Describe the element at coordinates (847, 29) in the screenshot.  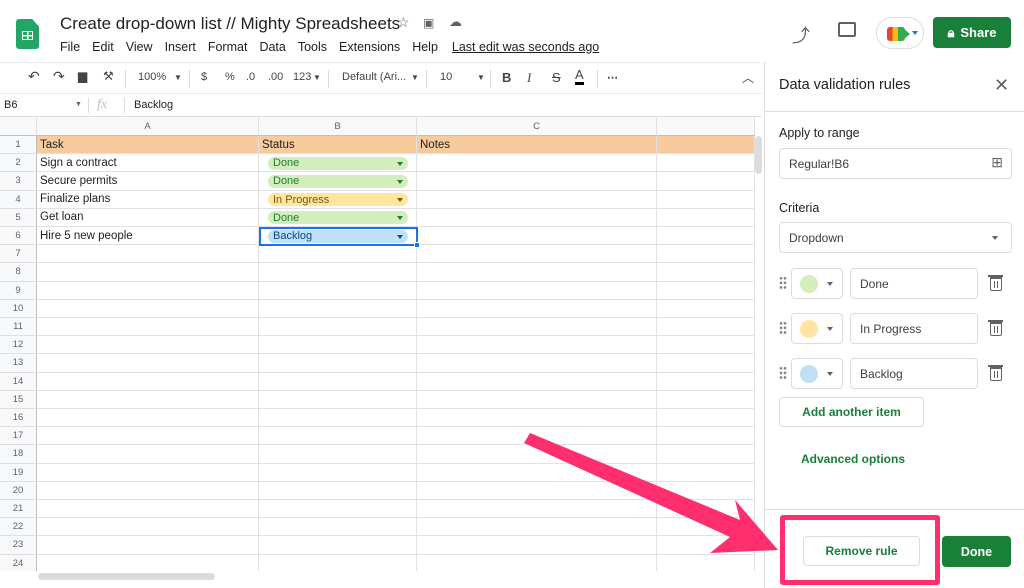
I see `comment-icon` at that location.